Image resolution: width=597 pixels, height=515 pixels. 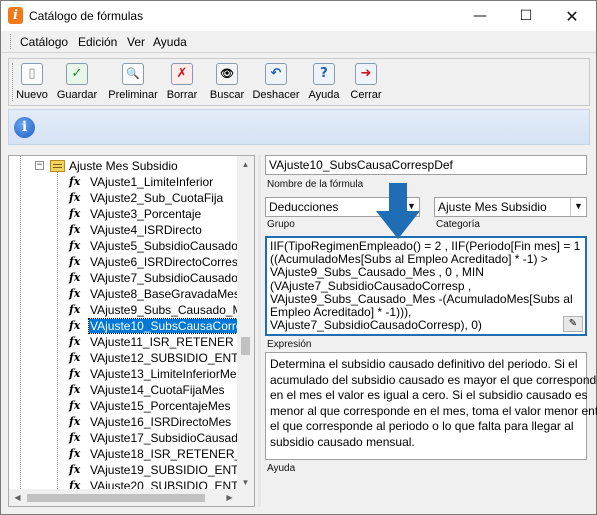 I want to click on tree-formula-label: VAjuste12_SUBSIDIO_ENTREG, so click(x=164, y=358).